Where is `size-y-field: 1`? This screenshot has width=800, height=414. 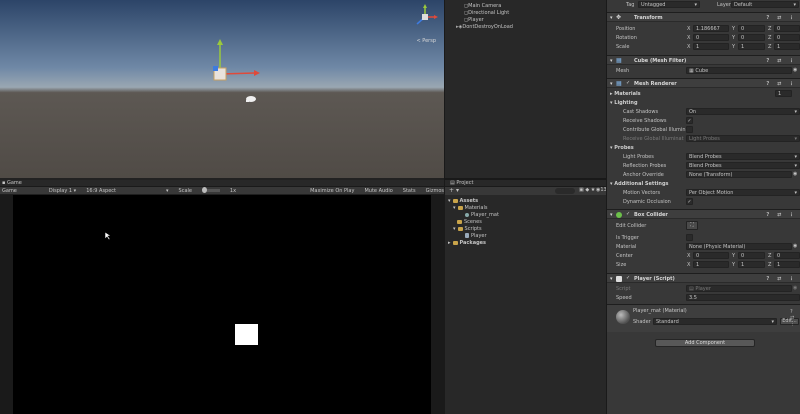 size-y-field: 1 is located at coordinates (751, 264).